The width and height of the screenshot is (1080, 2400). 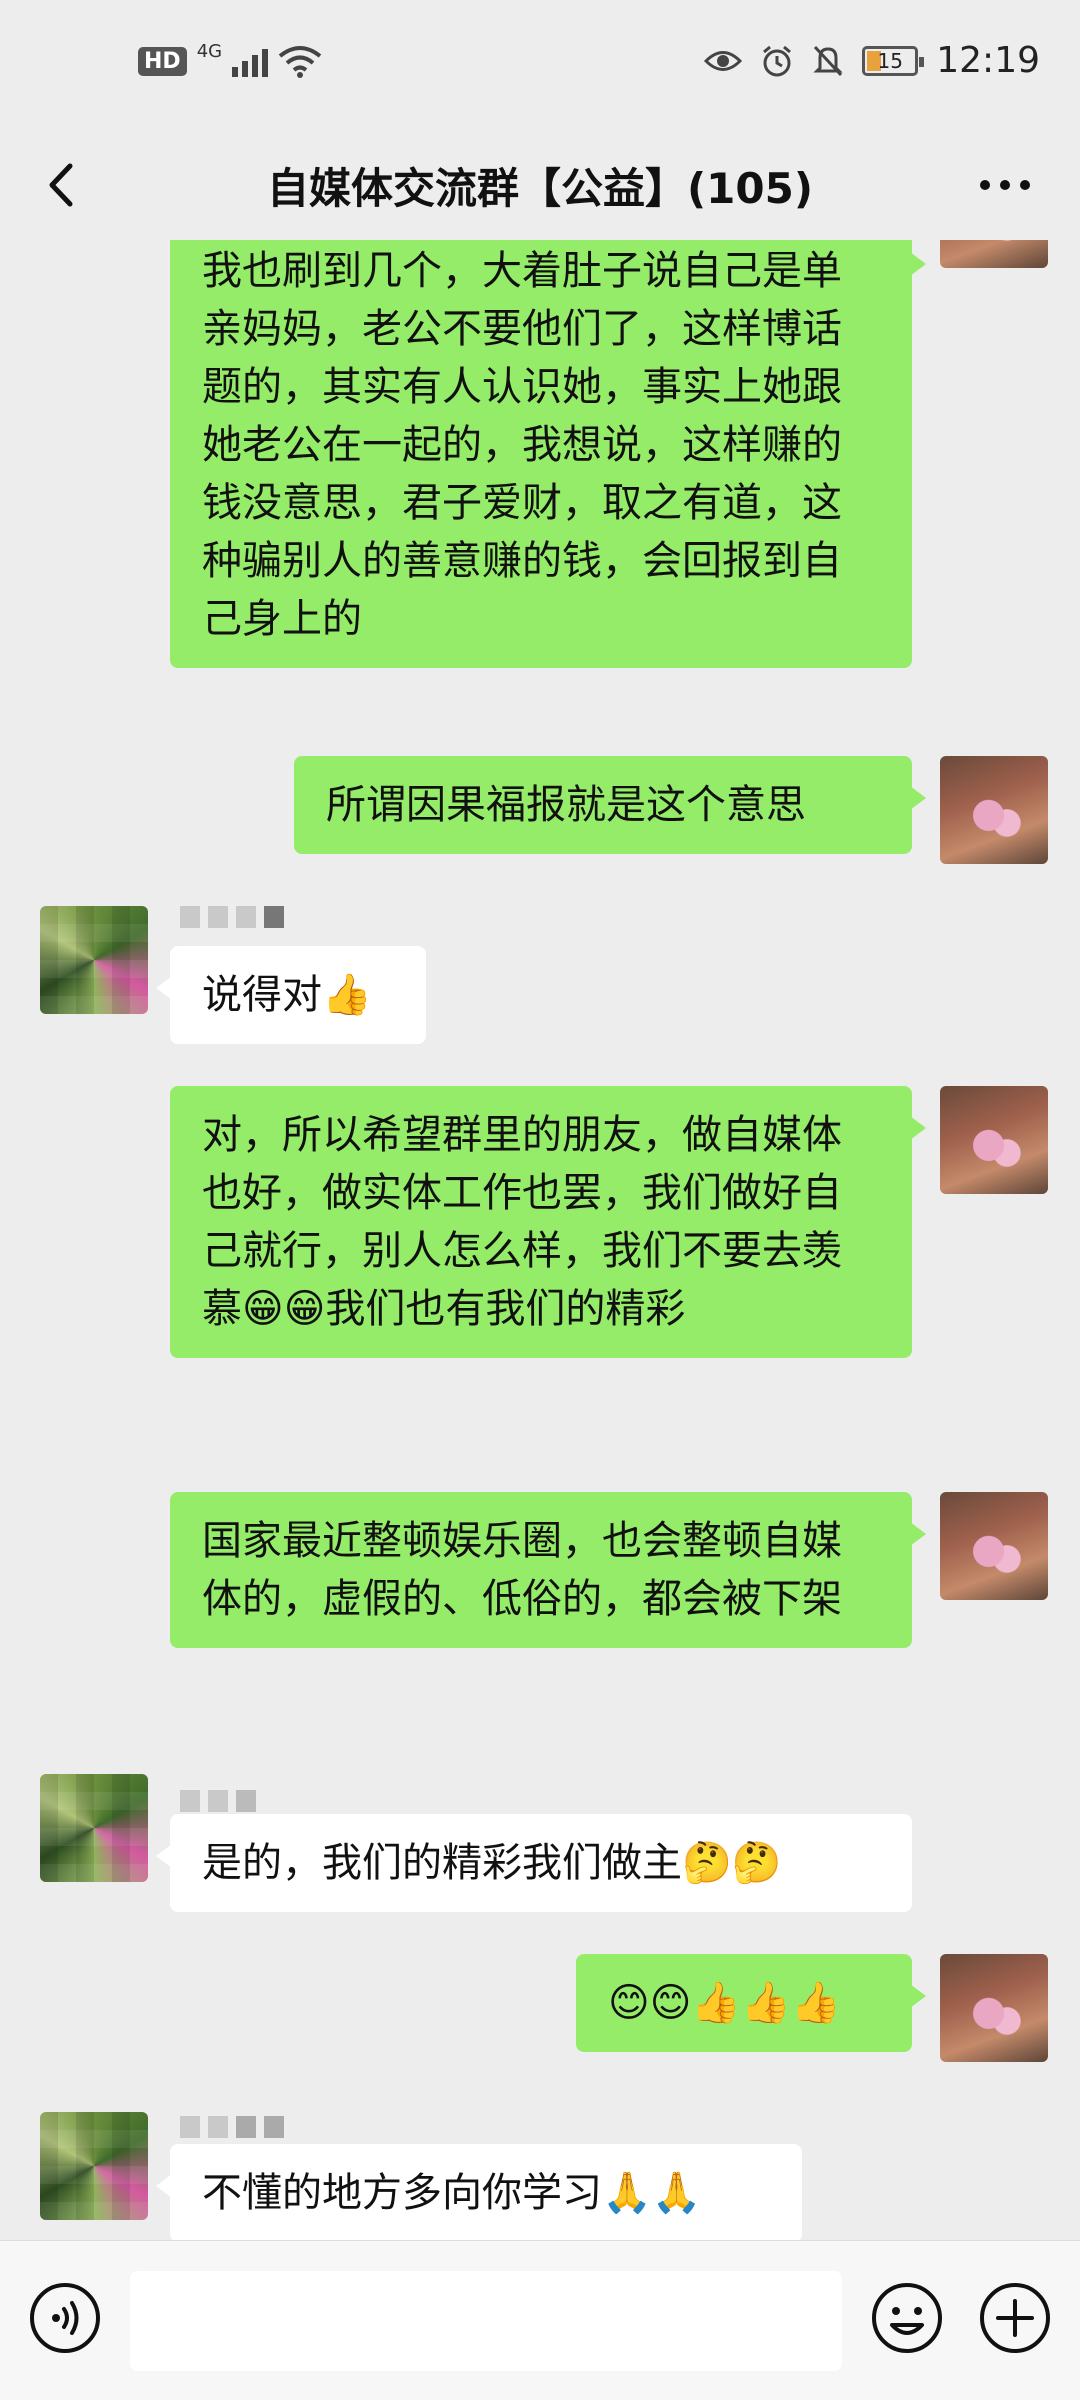 I want to click on status-time: 12:19, so click(x=988, y=60).